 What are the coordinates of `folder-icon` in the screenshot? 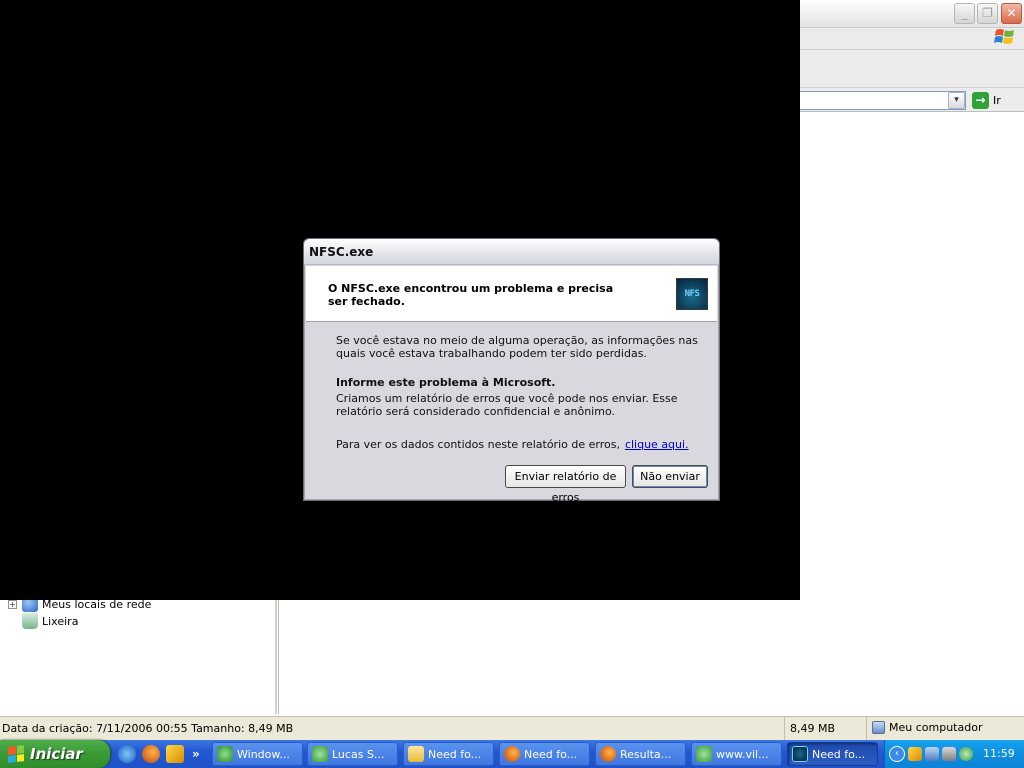 It's located at (416, 754).